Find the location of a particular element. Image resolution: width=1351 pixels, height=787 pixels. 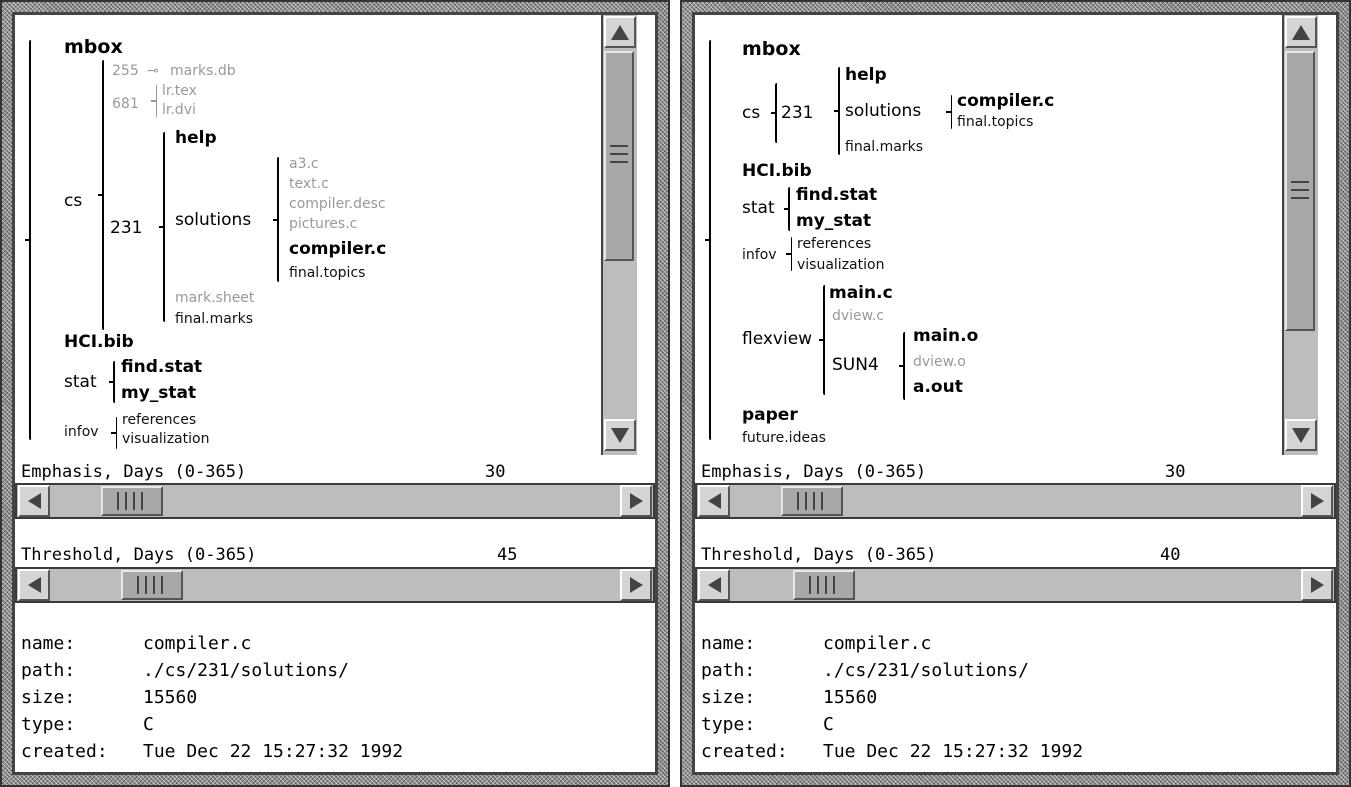

tree-brace-infov is located at coordinates (789, 254).